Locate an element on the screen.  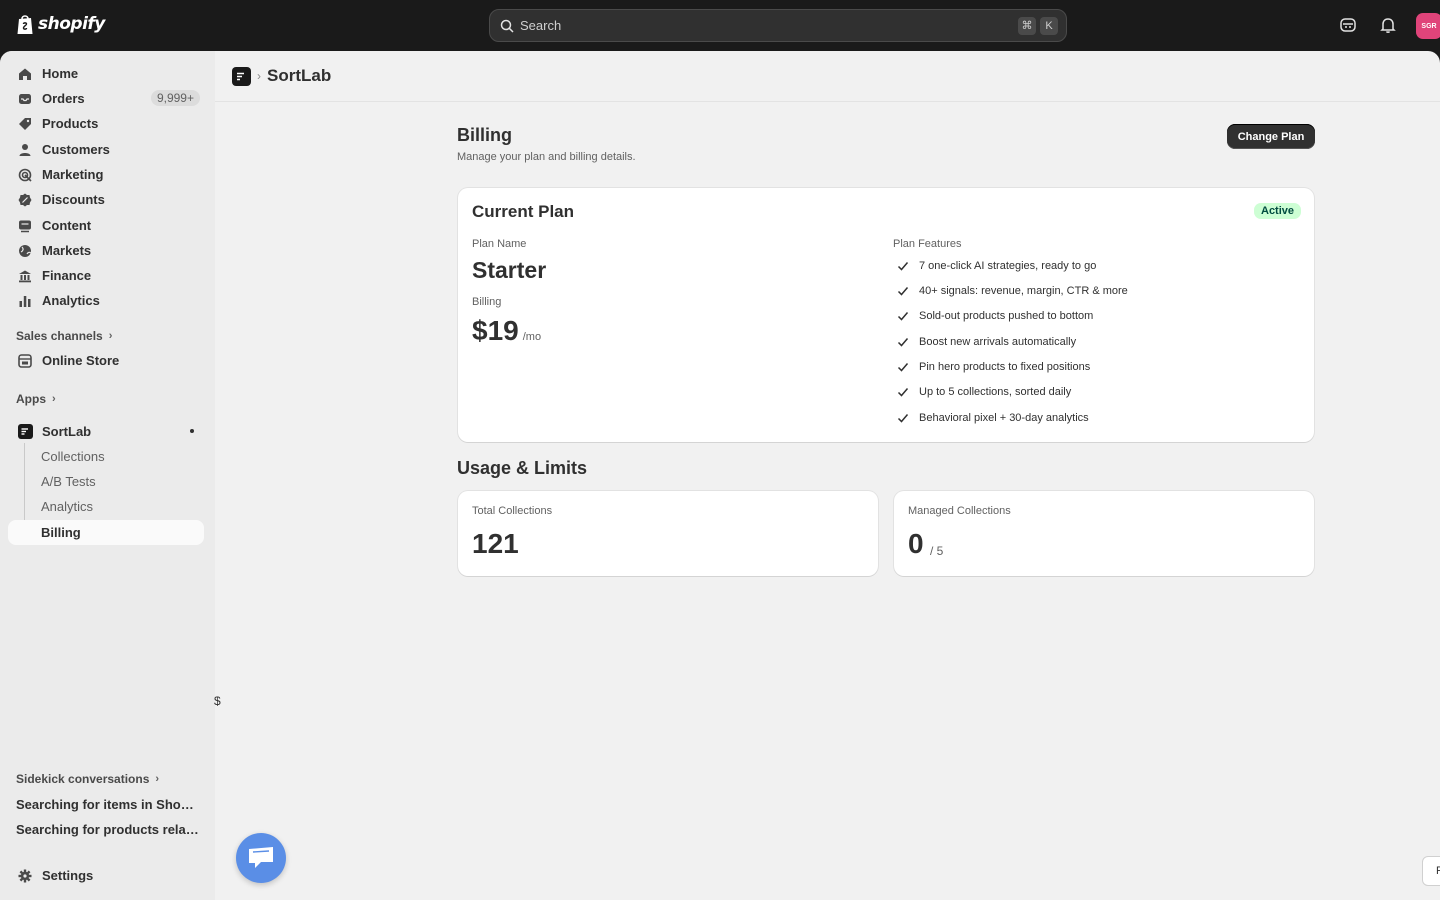
sidebar-item-label: Home is located at coordinates (60, 73).